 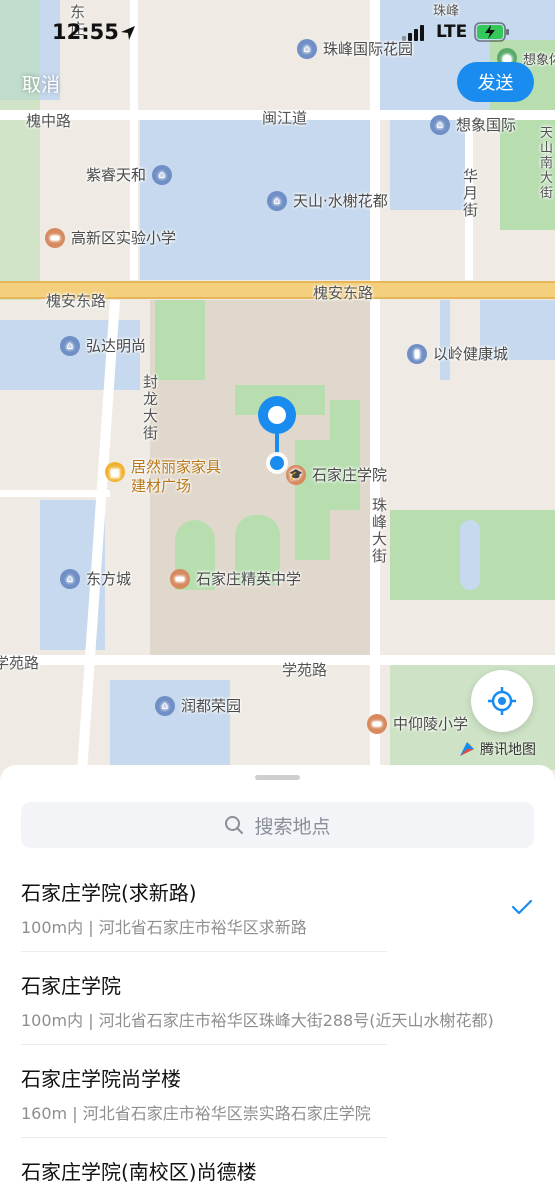 I want to click on cancel-button: 取消, so click(x=41, y=83).